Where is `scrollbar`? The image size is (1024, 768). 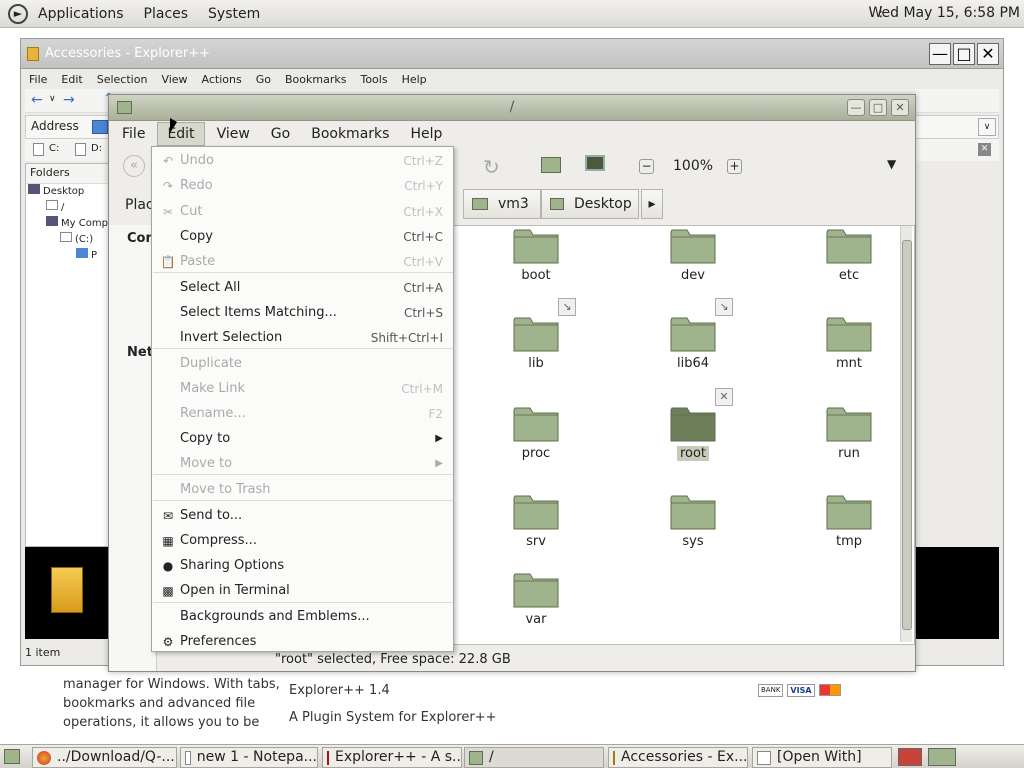
scrollbar is located at coordinates (906, 434).